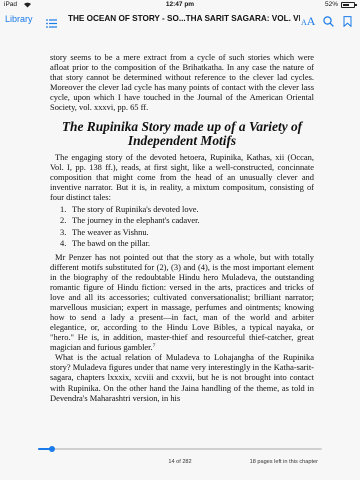  Describe the element at coordinates (347, 21) in the screenshot. I see `bookmark-icon` at that location.